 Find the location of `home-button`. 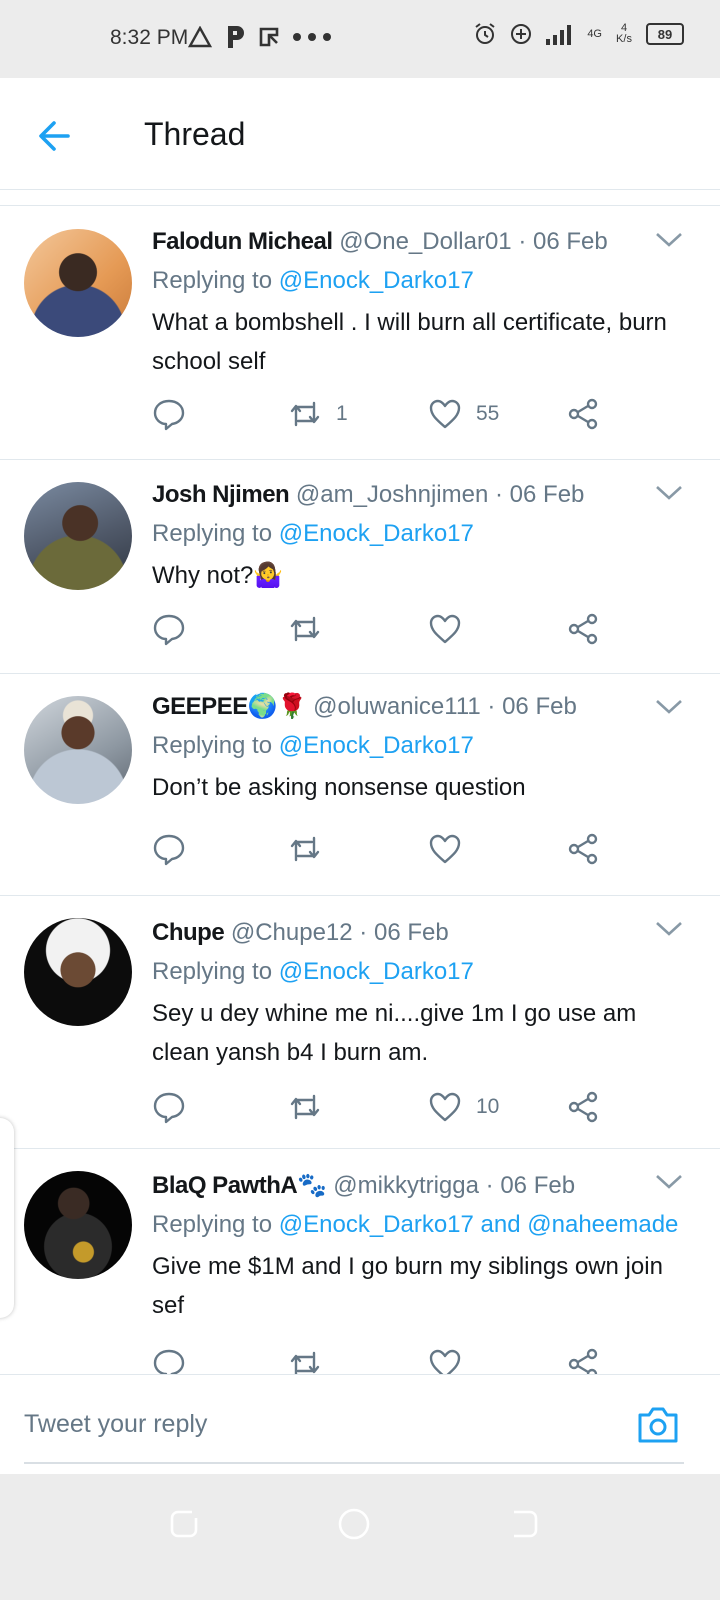

home-button is located at coordinates (354, 1524).